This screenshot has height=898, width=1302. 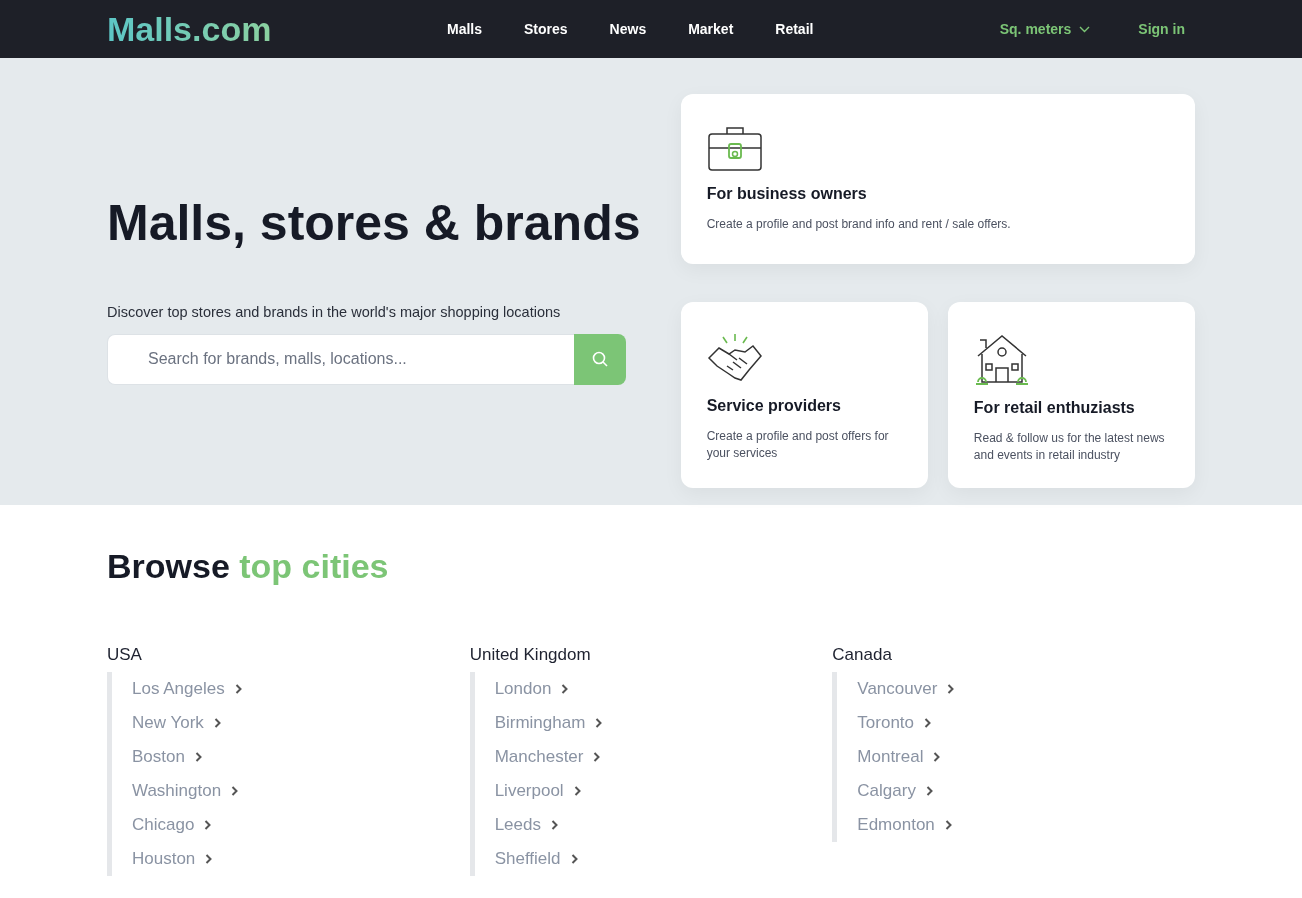 What do you see at coordinates (185, 790) in the screenshot?
I see `city-link: Washington` at bounding box center [185, 790].